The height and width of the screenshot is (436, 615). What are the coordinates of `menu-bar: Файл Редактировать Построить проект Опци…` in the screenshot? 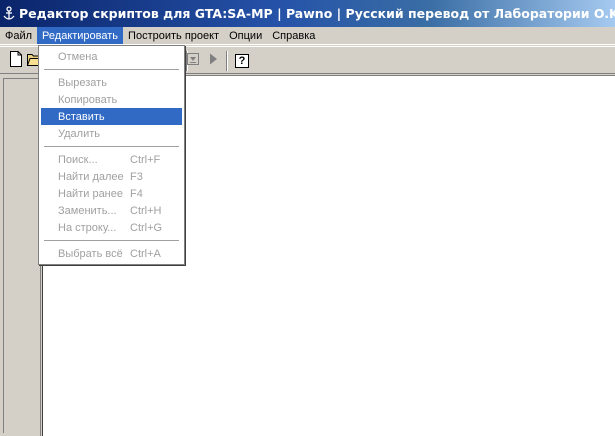 It's located at (307, 36).